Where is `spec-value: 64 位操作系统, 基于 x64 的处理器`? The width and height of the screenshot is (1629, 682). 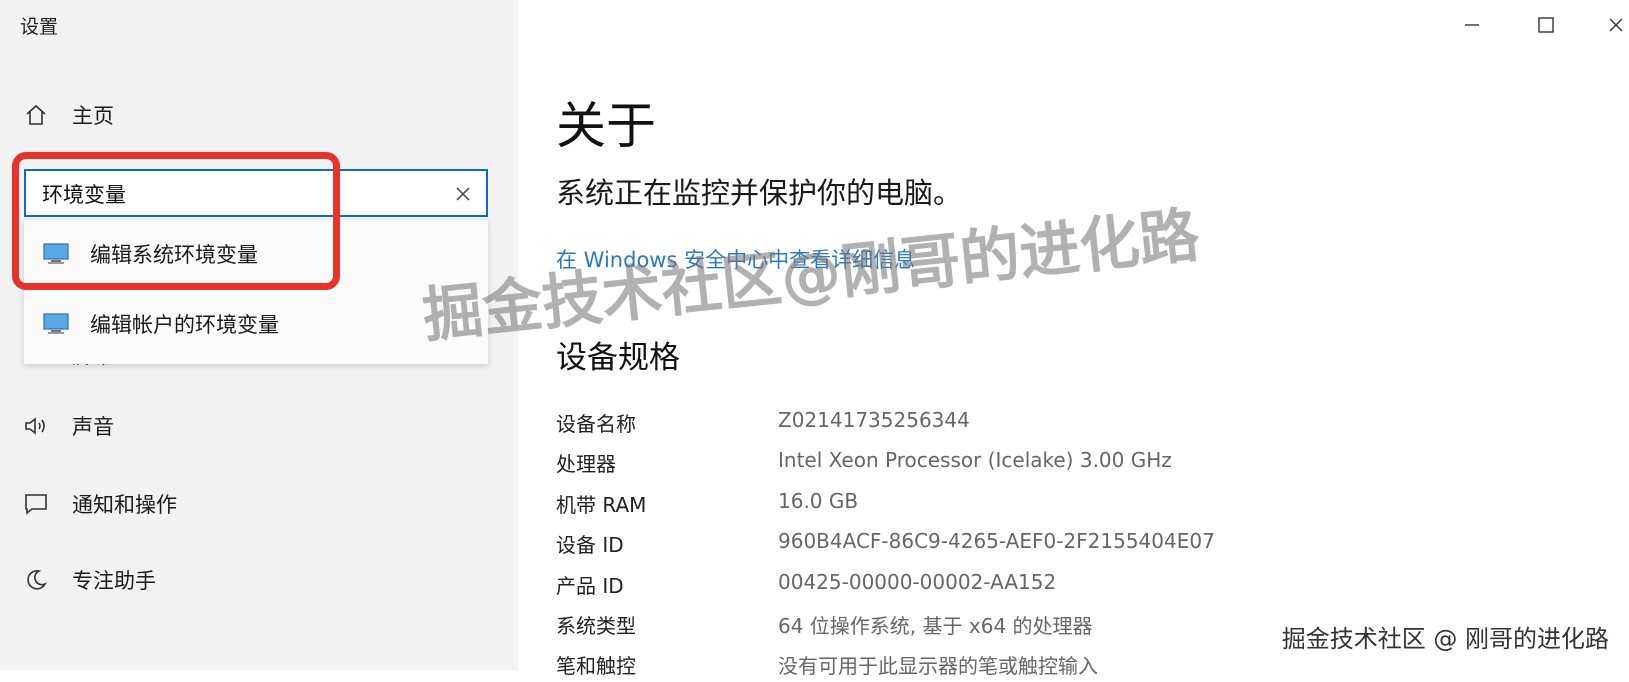
spec-value: 64 位操作系统, 基于 x64 的处理器 is located at coordinates (935, 626).